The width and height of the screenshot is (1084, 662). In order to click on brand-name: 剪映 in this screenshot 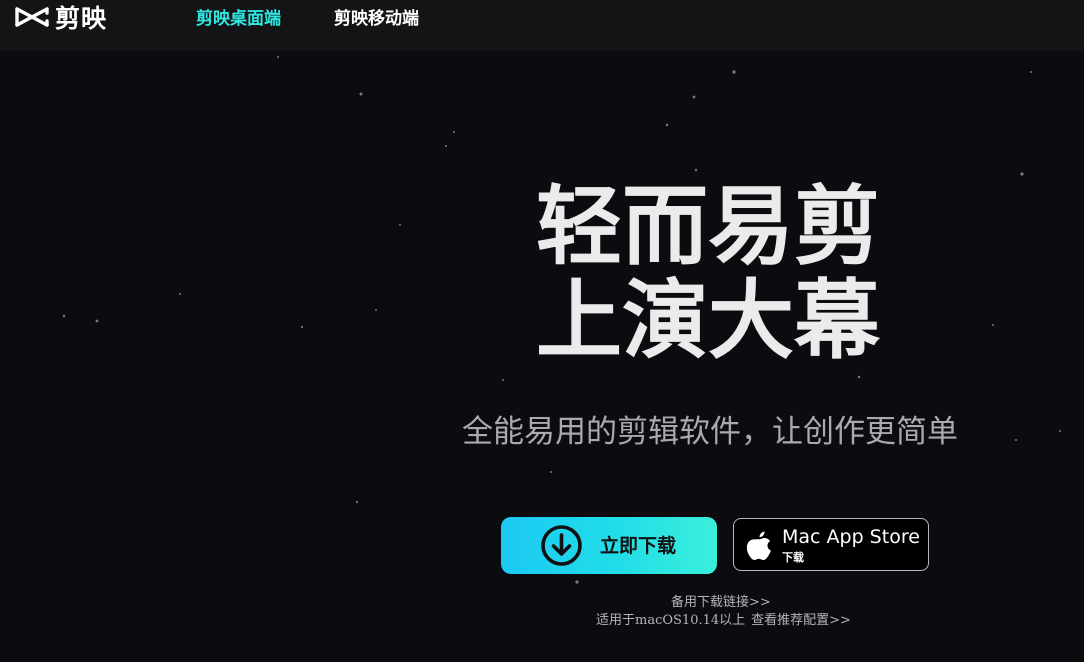, I will do `click(81, 18)`.